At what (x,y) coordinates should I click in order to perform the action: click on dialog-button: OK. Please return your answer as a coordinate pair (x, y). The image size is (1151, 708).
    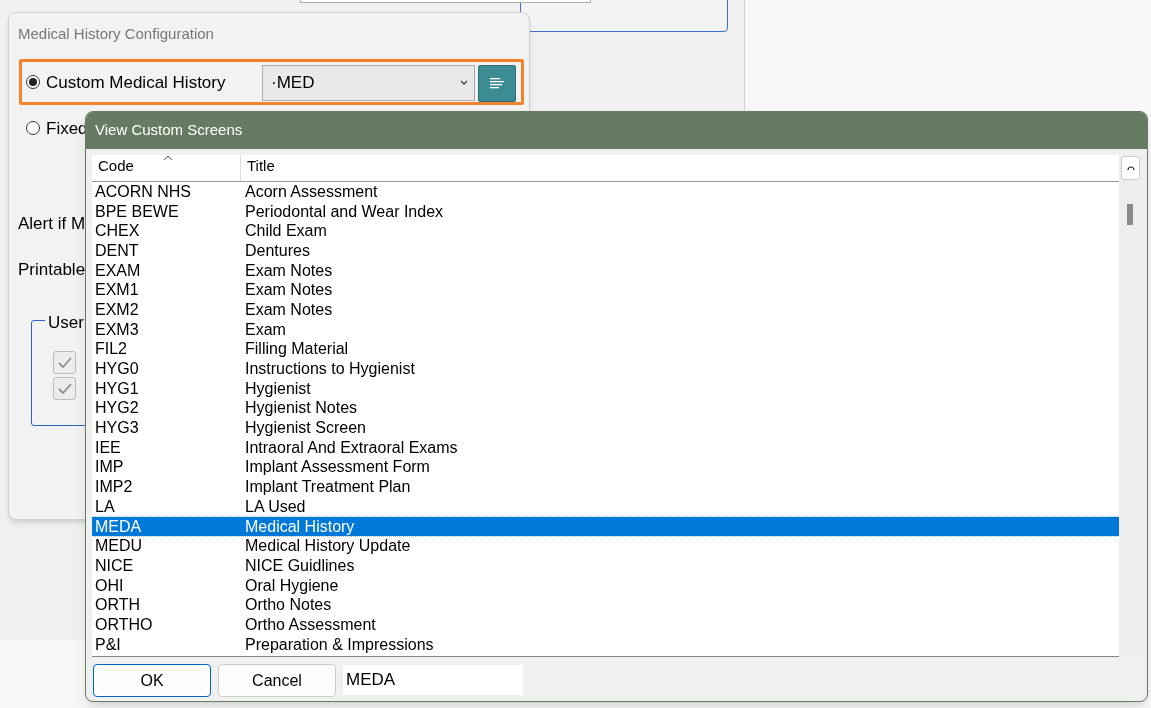
    Looking at the image, I should click on (152, 680).